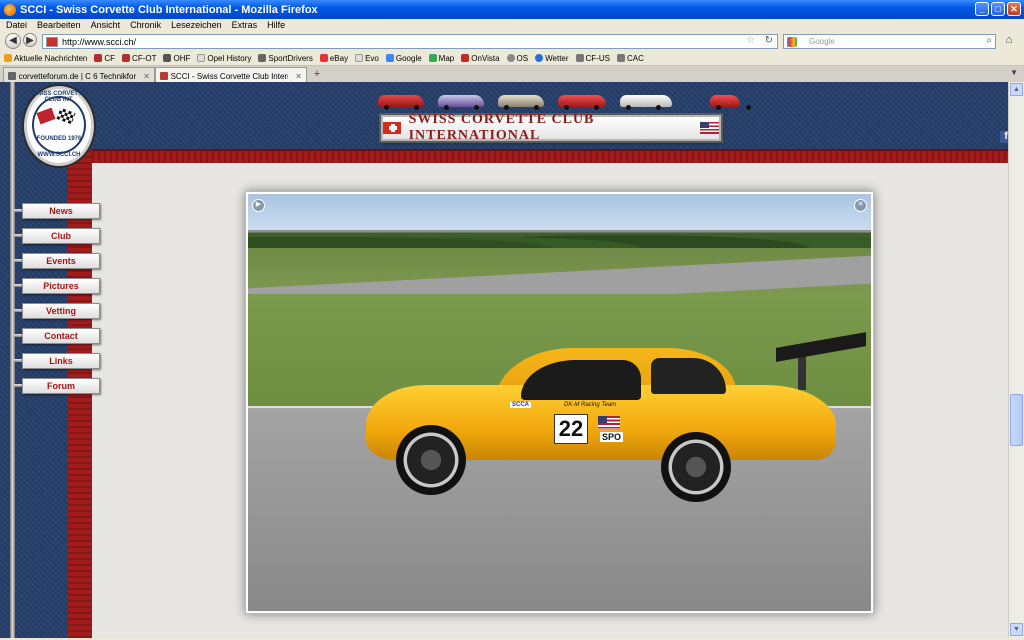 Image resolution: width=1024 pixels, height=640 pixels. Describe the element at coordinates (145, 25) in the screenshot. I see `menu-chronik: Chronik` at that location.